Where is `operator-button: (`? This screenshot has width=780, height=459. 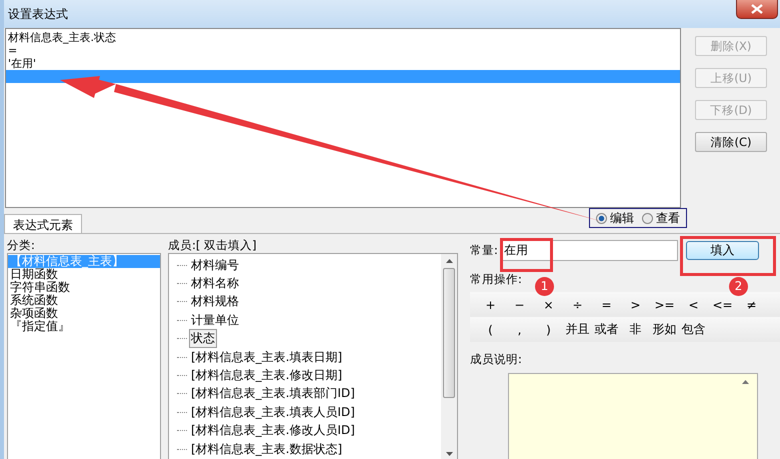
operator-button: ( is located at coordinates (490, 329).